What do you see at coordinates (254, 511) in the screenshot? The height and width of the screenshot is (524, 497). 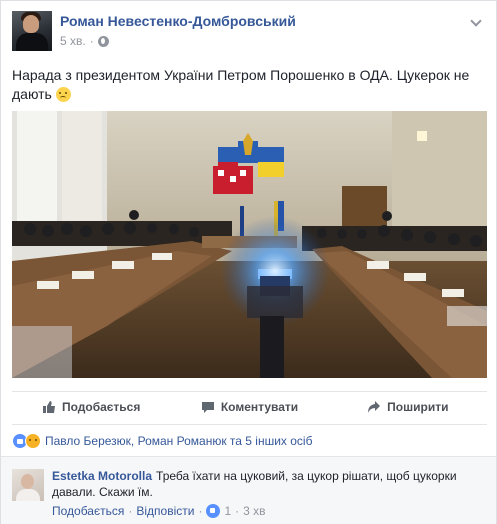 I see `comment-timestamp: 3 хв` at bounding box center [254, 511].